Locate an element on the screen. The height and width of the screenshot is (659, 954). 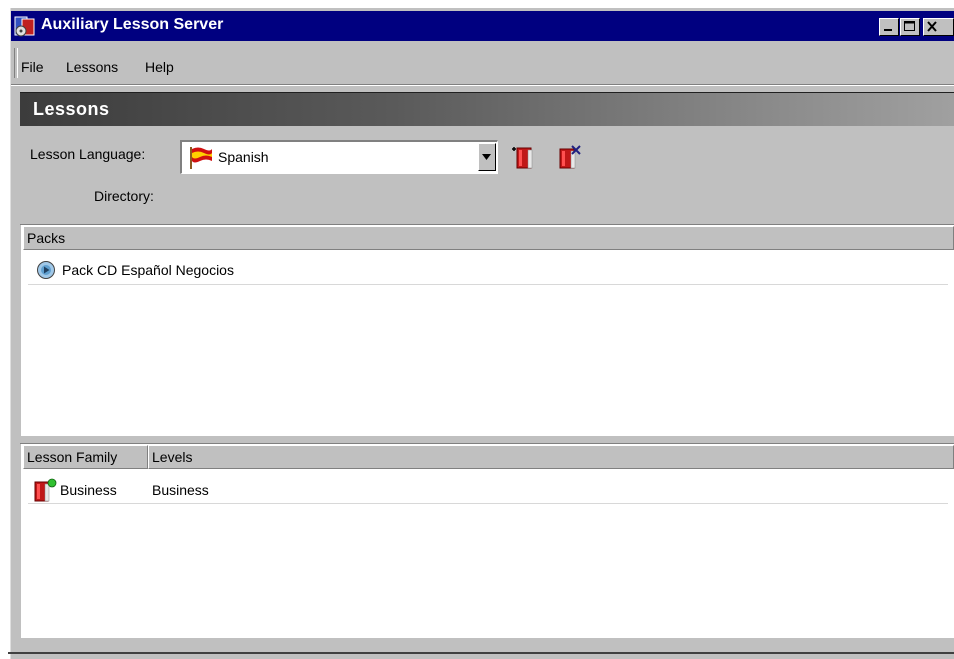
window-border-inner is located at coordinates (10, 333).